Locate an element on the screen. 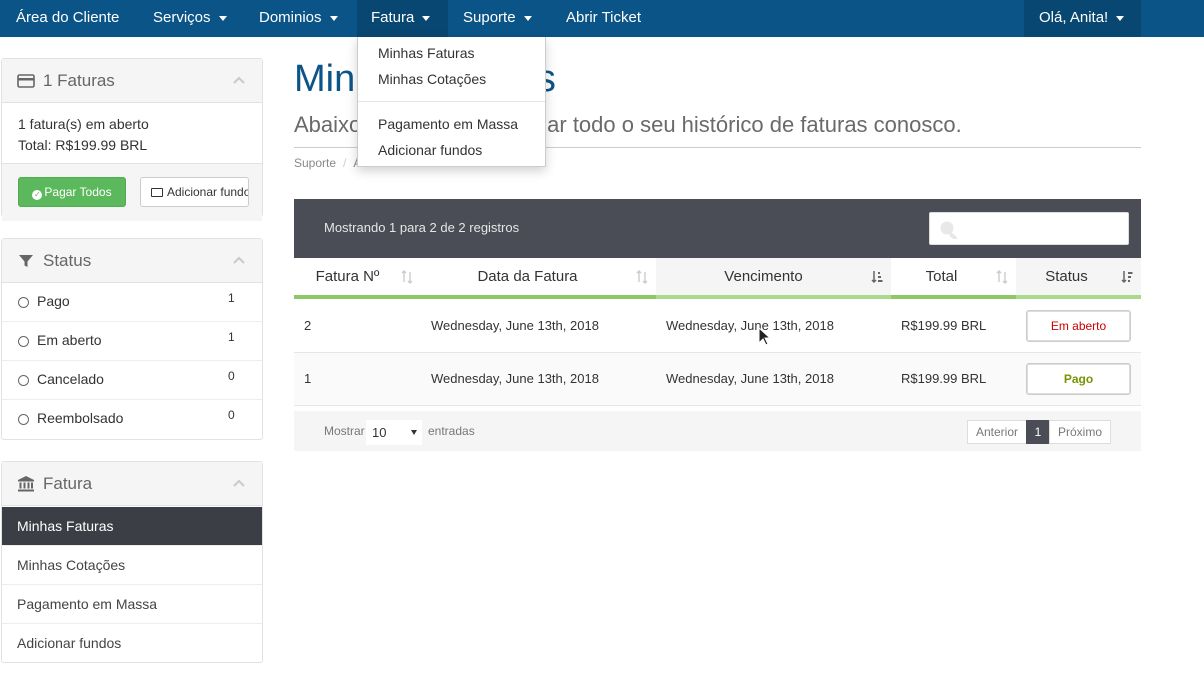  table-search-input is located at coordinates (1029, 228).